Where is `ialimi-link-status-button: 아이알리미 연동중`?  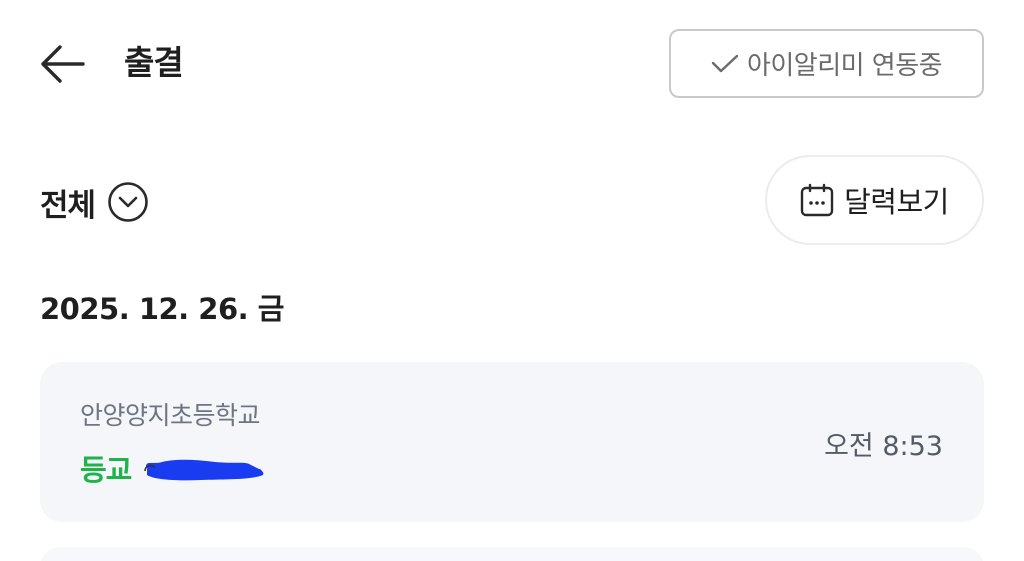
ialimi-link-status-button: 아이알리미 연동중 is located at coordinates (826, 63).